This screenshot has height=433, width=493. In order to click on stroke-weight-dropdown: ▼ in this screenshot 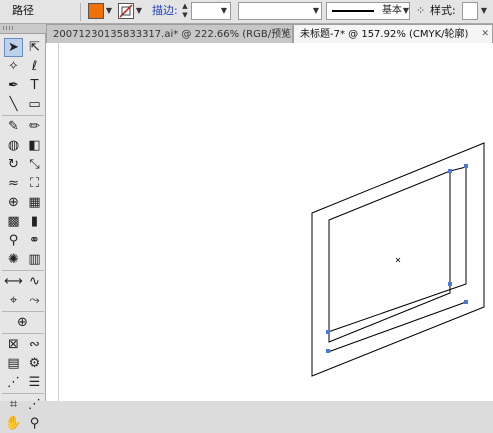, I will do `click(224, 11)`.